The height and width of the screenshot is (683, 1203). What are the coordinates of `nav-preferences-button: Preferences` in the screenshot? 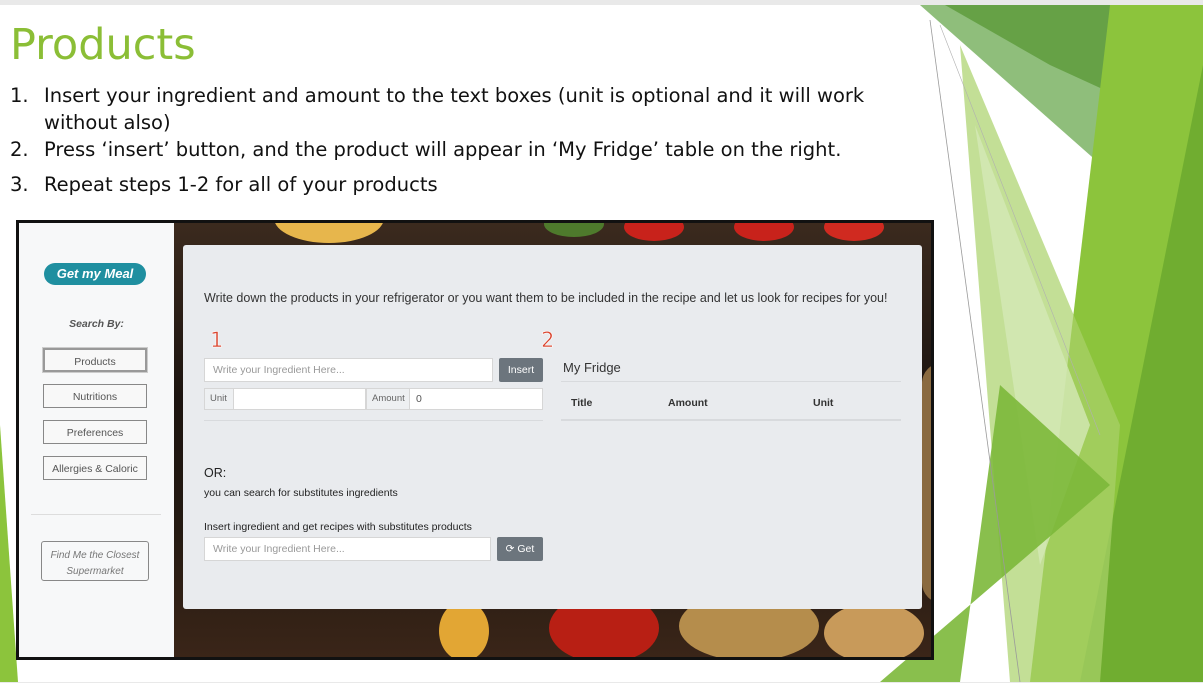 It's located at (95, 432).